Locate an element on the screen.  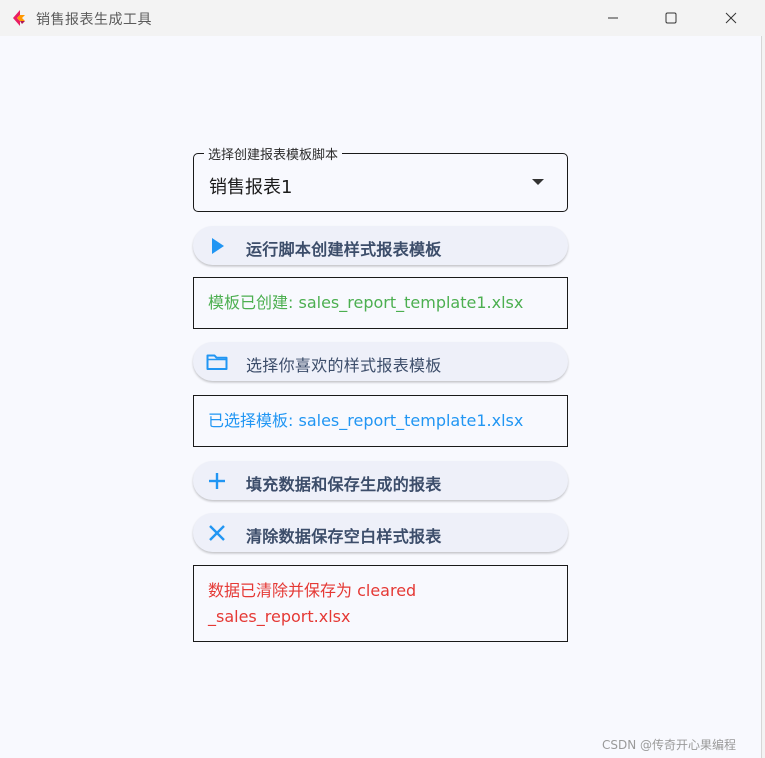
data-cleared-status: 数据已清除并保存为 cleared_sales_report.xlsx is located at coordinates (380, 603).